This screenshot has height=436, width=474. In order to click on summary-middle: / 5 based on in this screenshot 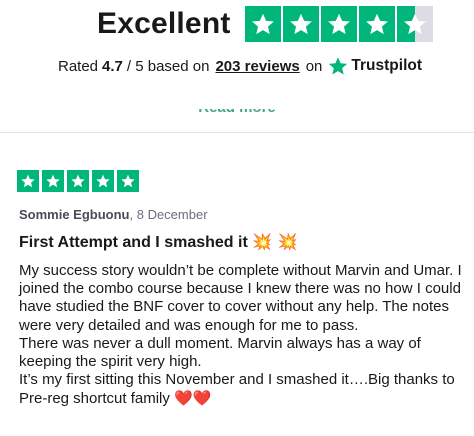, I will do `click(168, 66)`.